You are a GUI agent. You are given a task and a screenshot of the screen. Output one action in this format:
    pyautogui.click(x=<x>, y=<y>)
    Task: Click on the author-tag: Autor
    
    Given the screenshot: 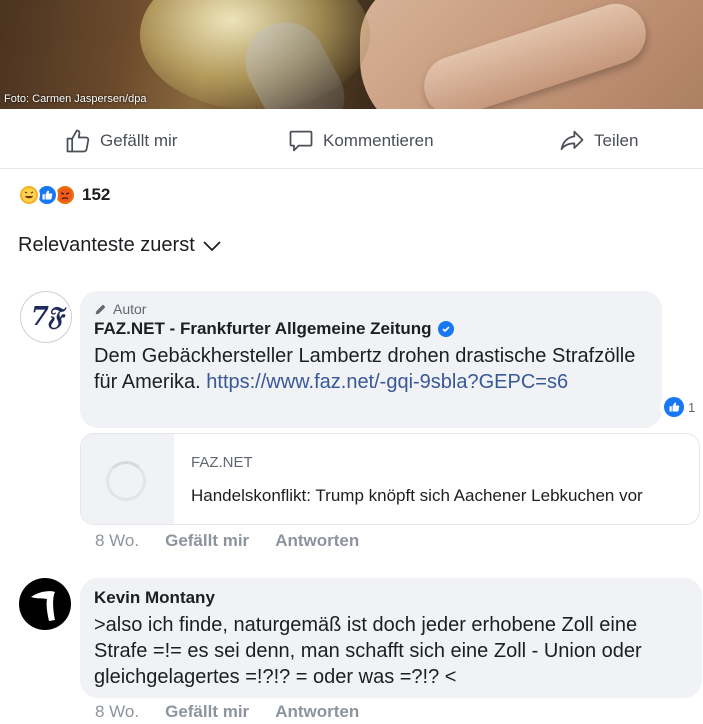 What is the action you would take?
    pyautogui.click(x=371, y=309)
    